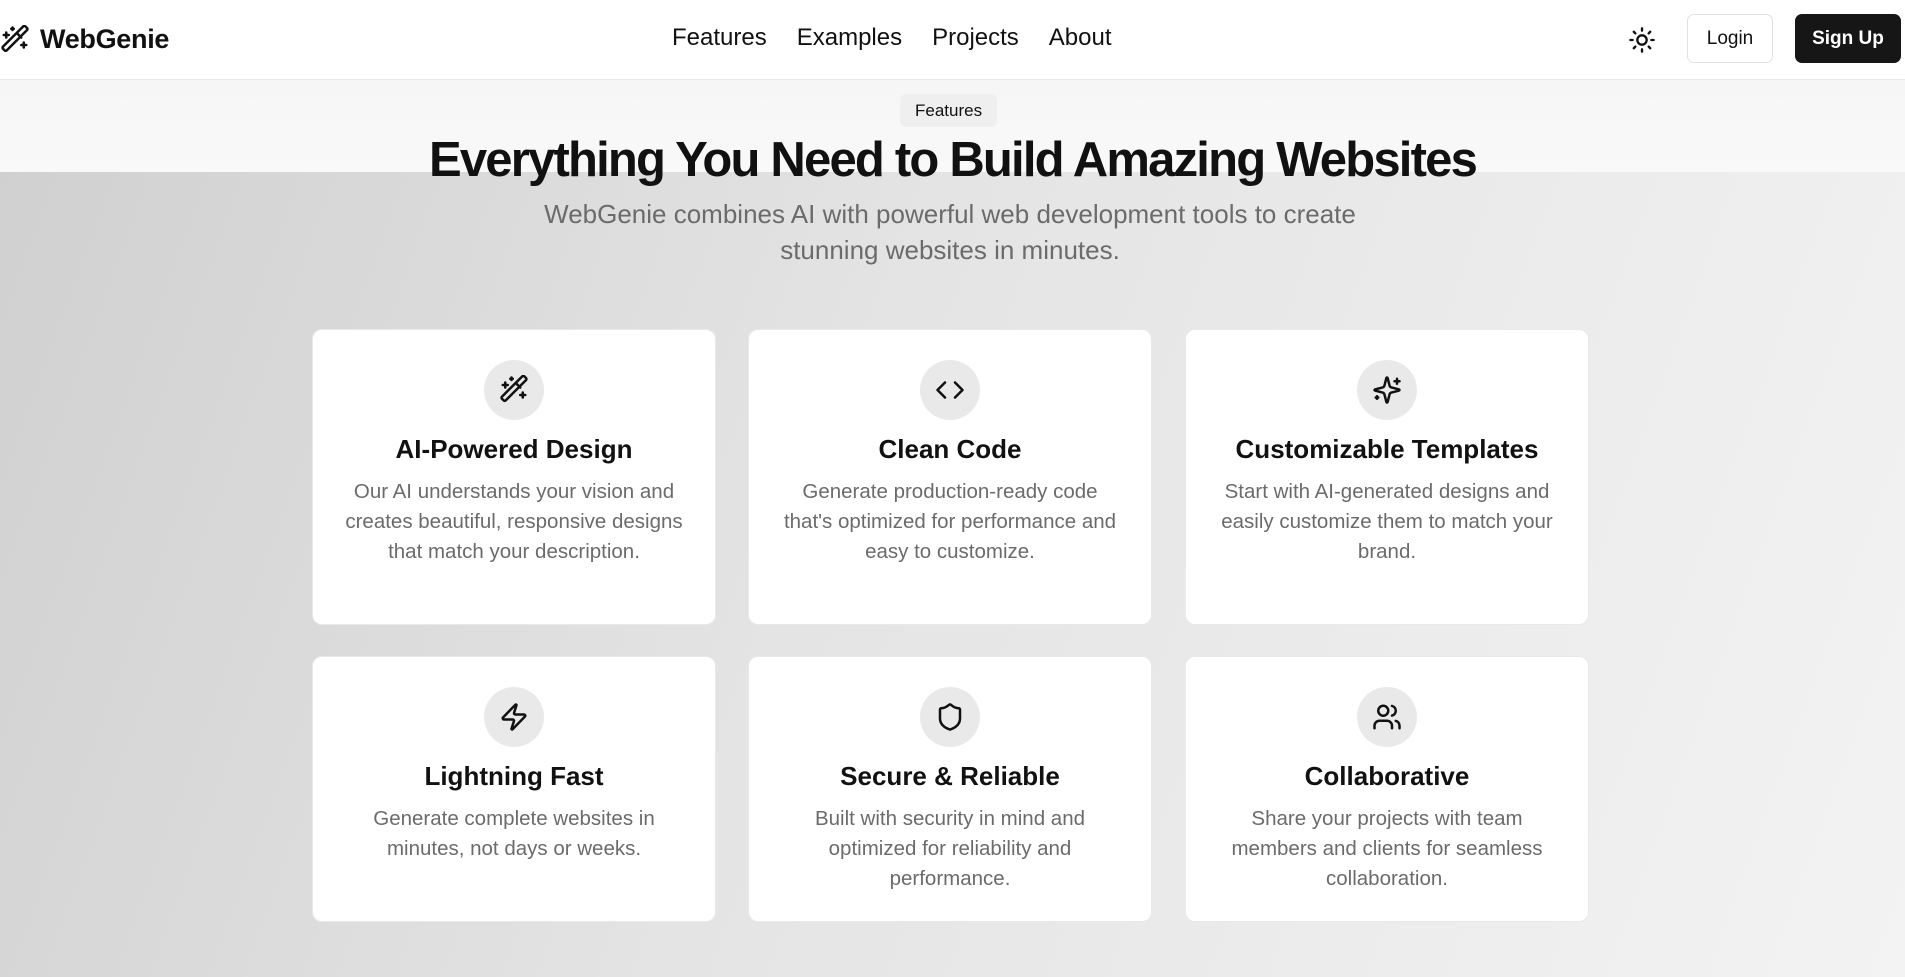 Image resolution: width=1905 pixels, height=977 pixels. I want to click on feature-title: Secure & Reliable, so click(950, 776).